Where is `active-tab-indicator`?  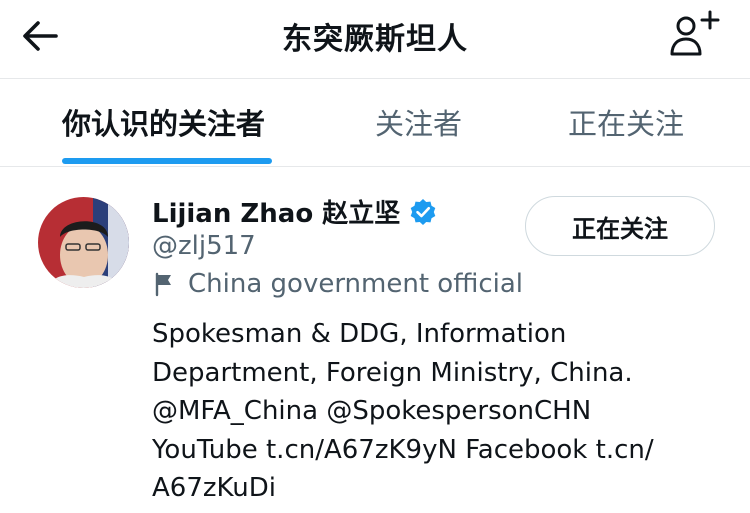 active-tab-indicator is located at coordinates (167, 161).